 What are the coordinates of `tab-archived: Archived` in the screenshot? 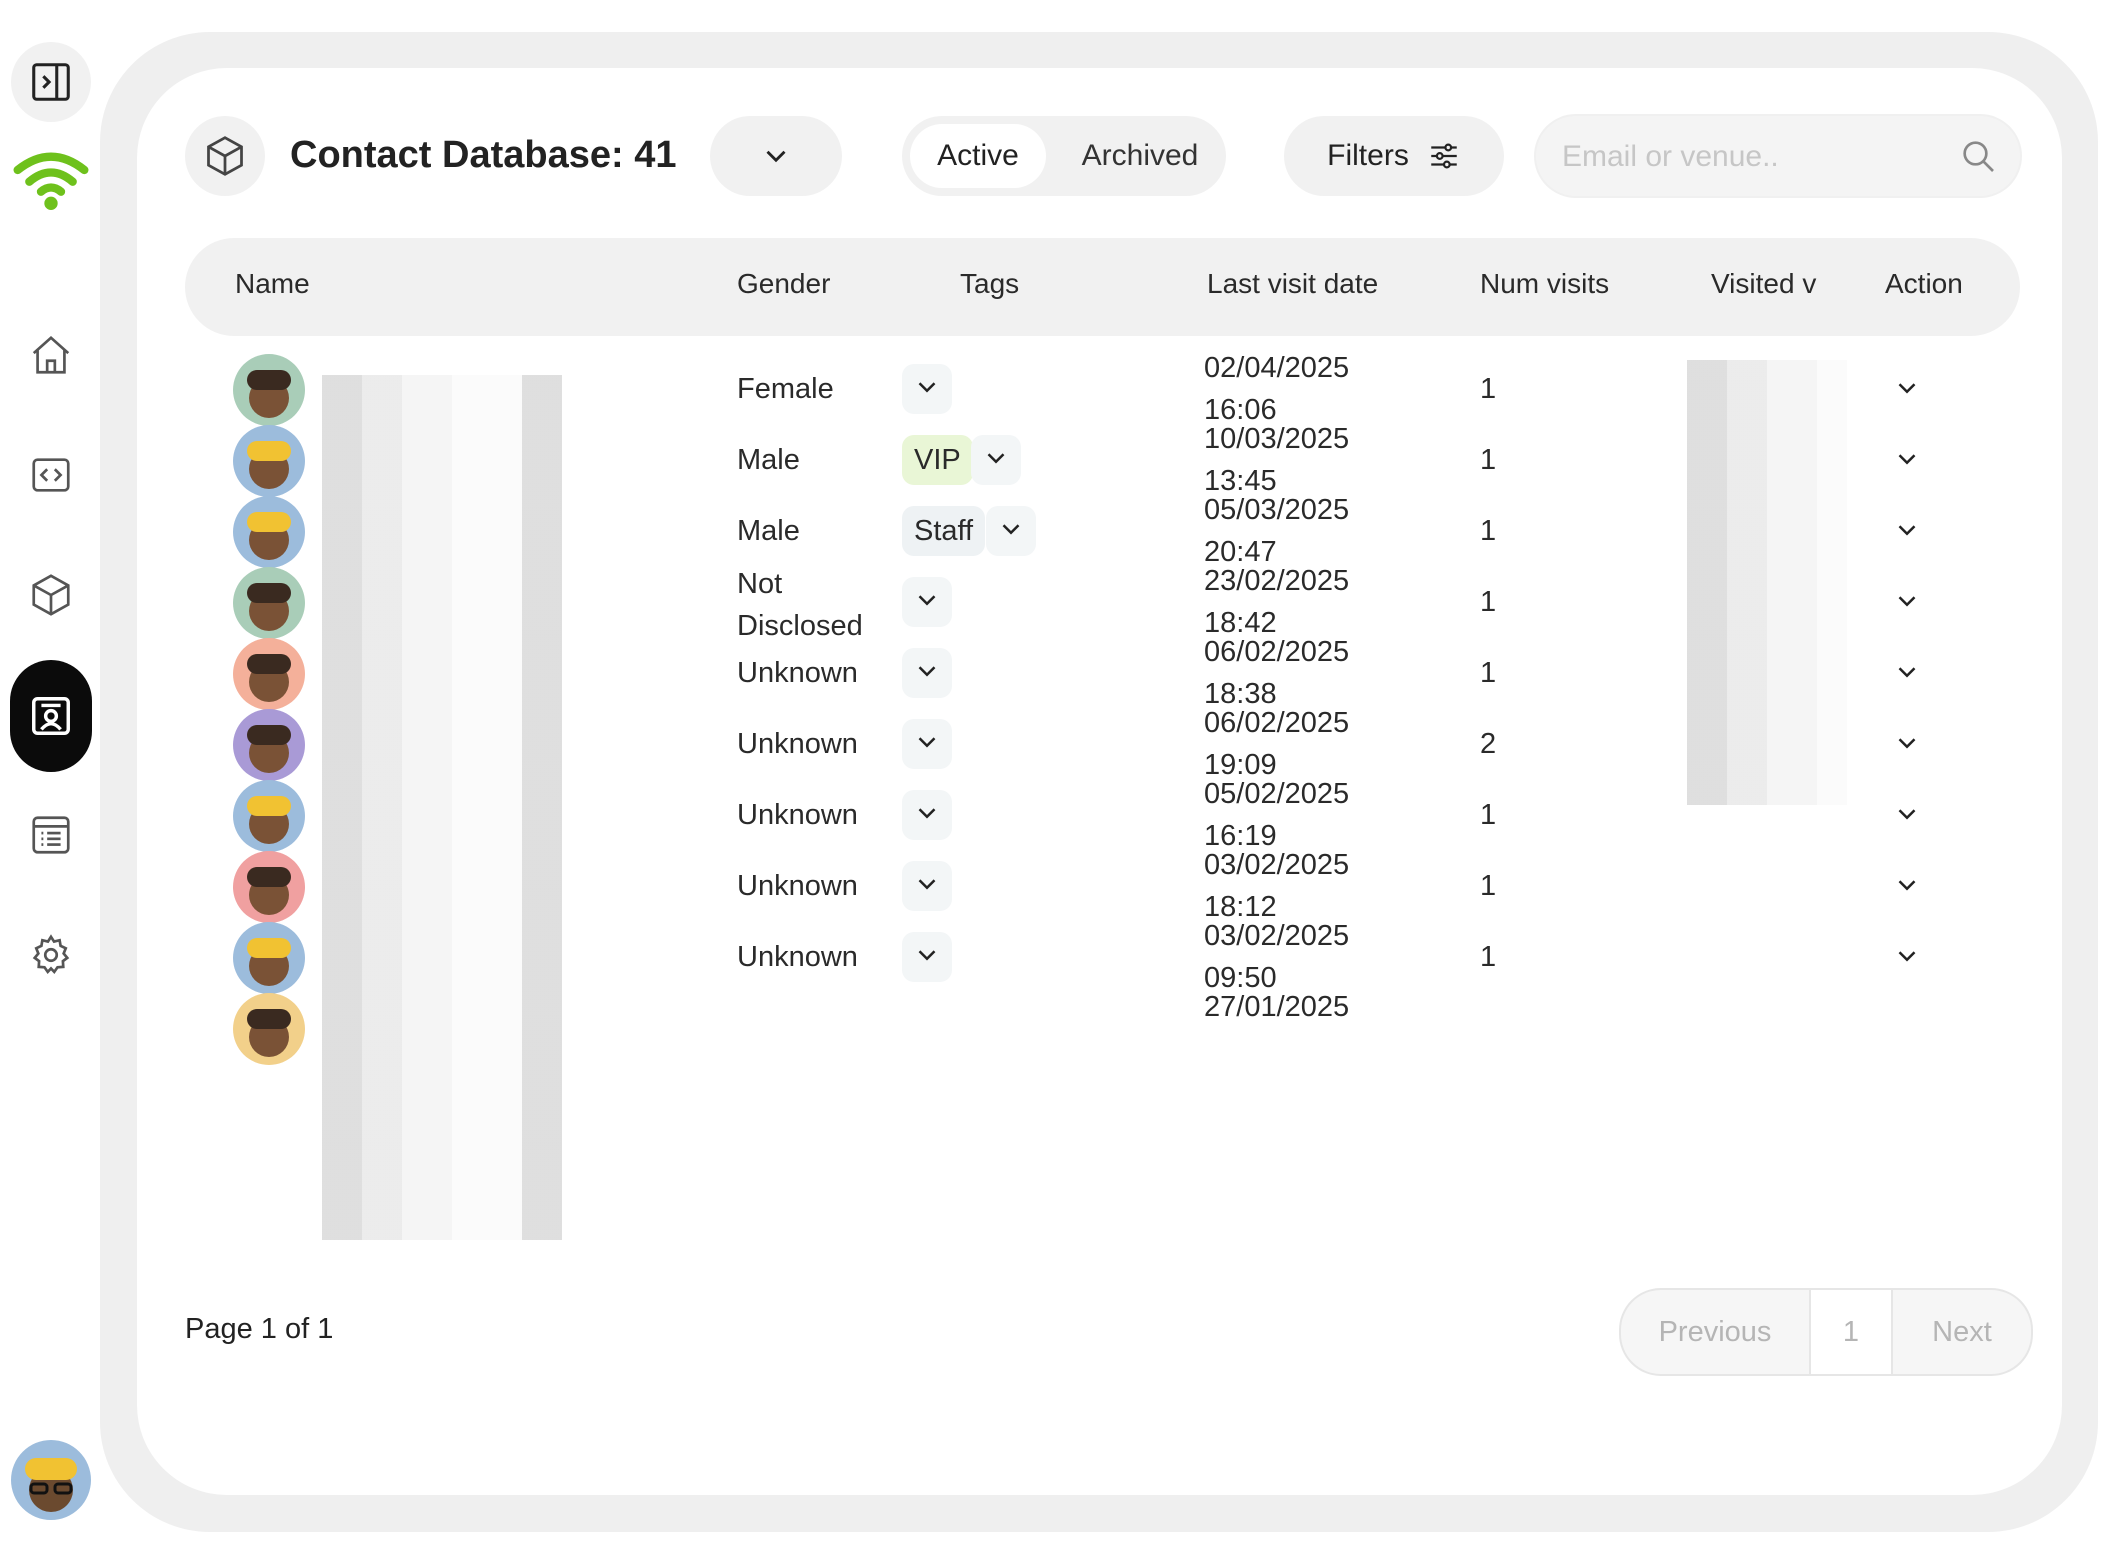 It's located at (1140, 156).